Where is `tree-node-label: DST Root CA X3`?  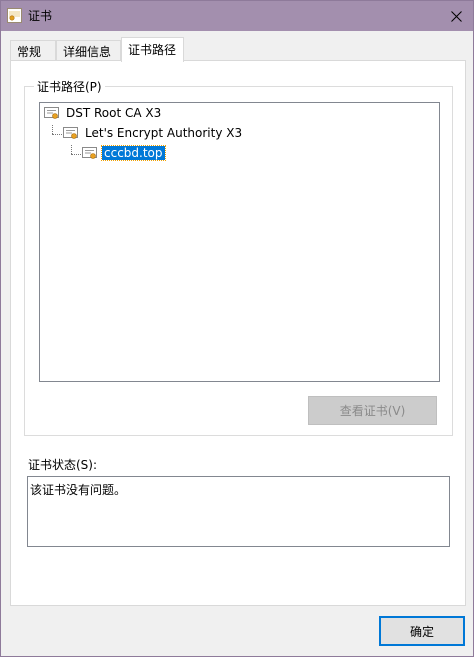 tree-node-label: DST Root CA X3 is located at coordinates (114, 113).